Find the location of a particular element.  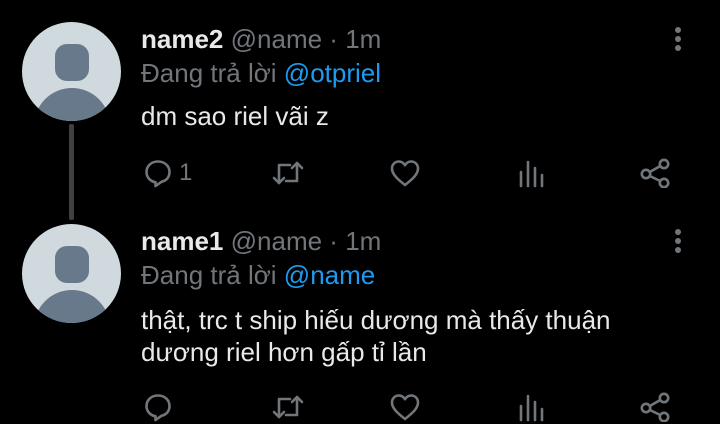

display-name: name2 is located at coordinates (182, 39).